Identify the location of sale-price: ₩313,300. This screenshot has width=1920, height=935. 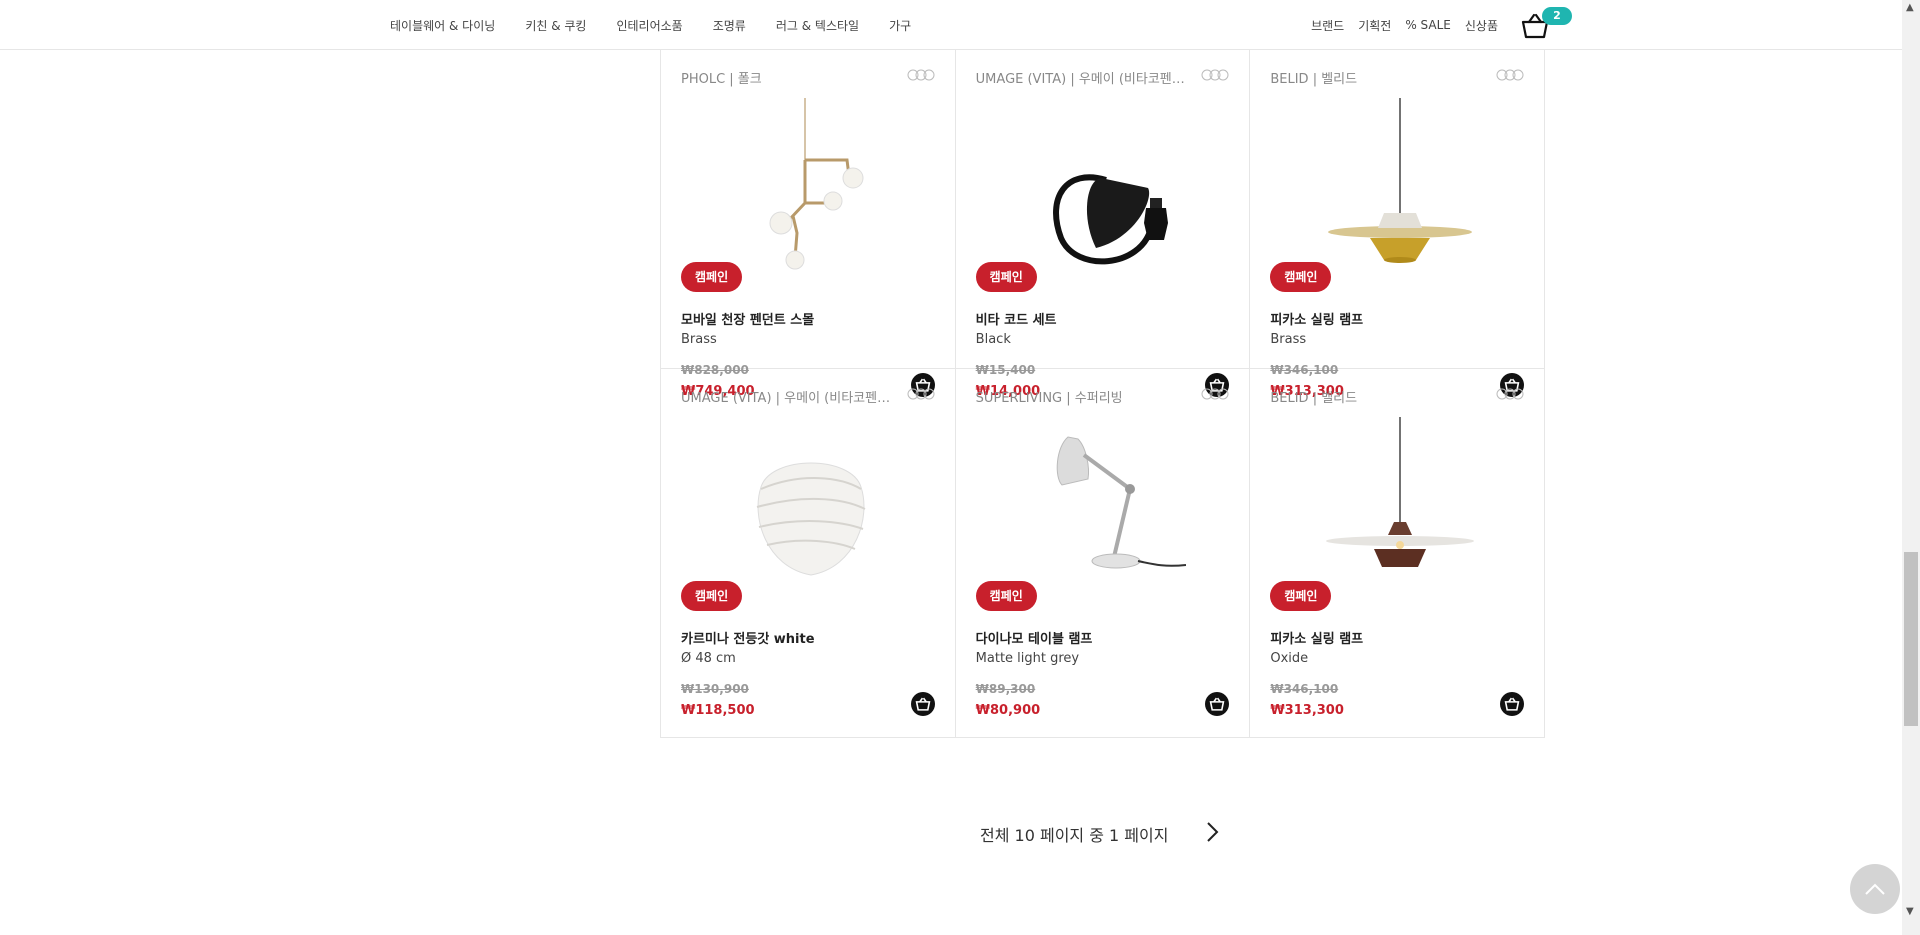
(1307, 710).